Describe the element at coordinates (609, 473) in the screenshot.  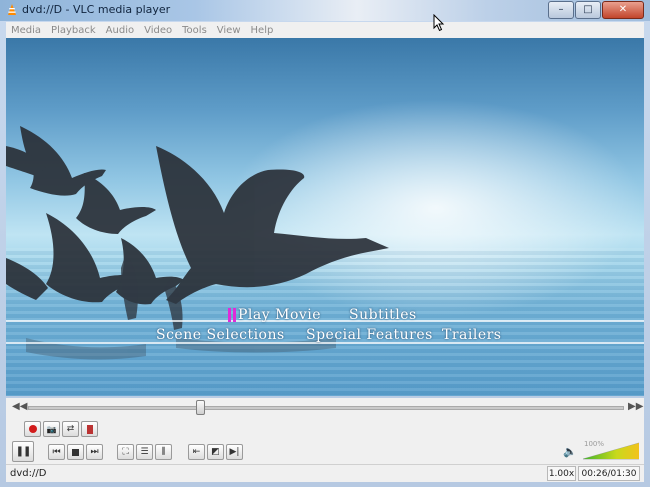
I see `time-display: 00:26/01:30` at that location.